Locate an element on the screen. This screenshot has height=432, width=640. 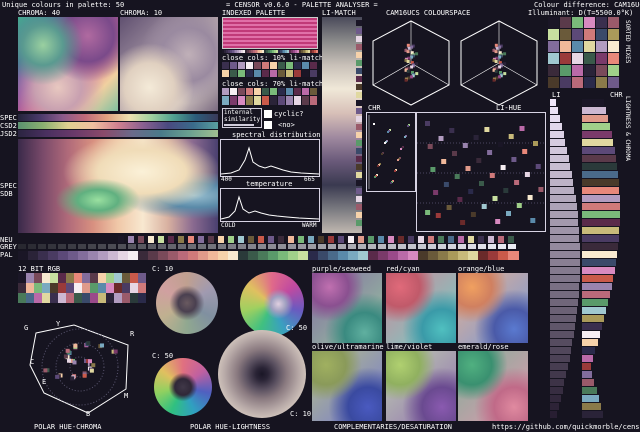
csd-strip is located at coordinates (118, 125).